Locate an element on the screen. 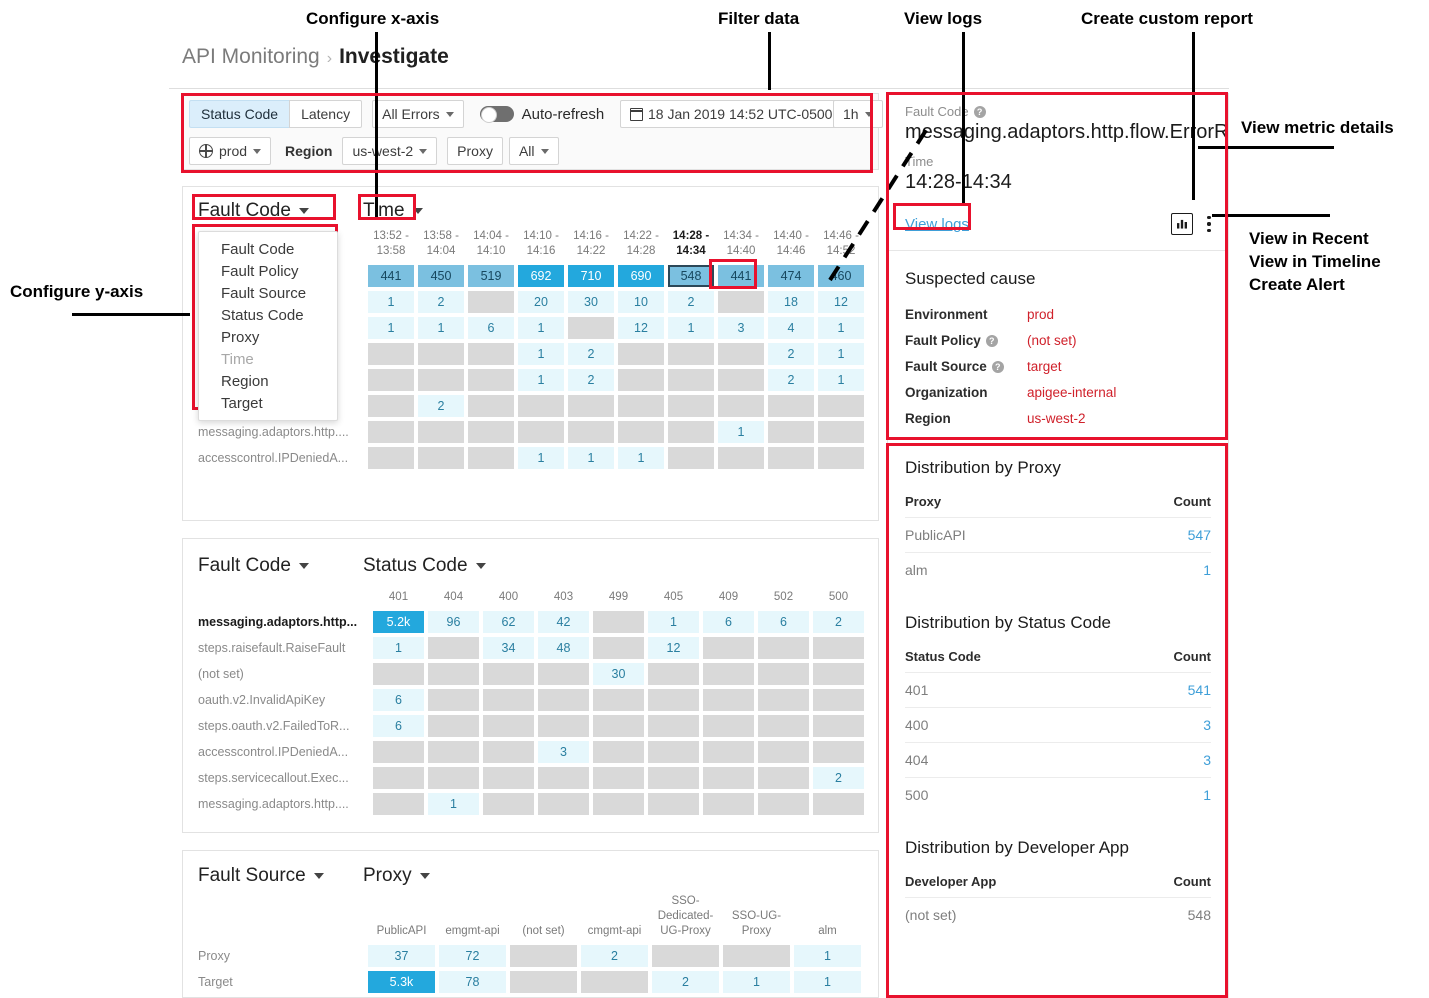  distribution-row: 400 3 is located at coordinates (1058, 724).